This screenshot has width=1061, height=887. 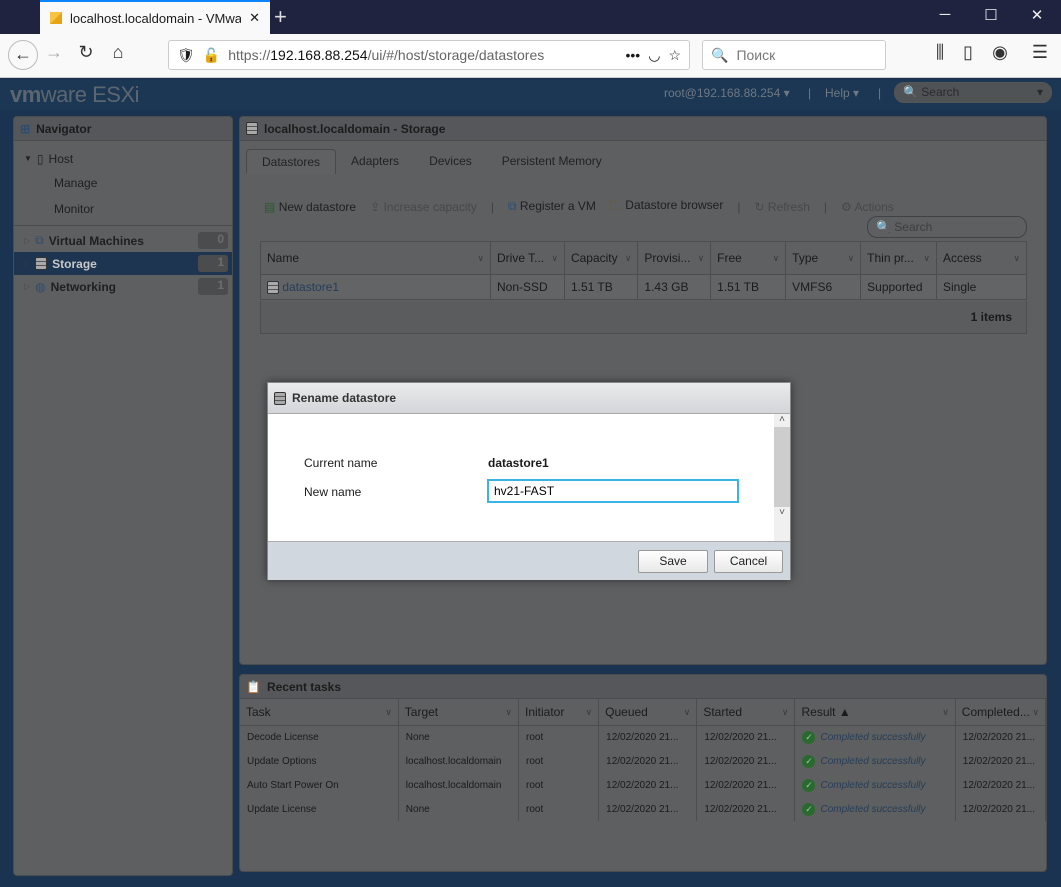 What do you see at coordinates (1000, 52) in the screenshot?
I see `account-icon: ◉` at bounding box center [1000, 52].